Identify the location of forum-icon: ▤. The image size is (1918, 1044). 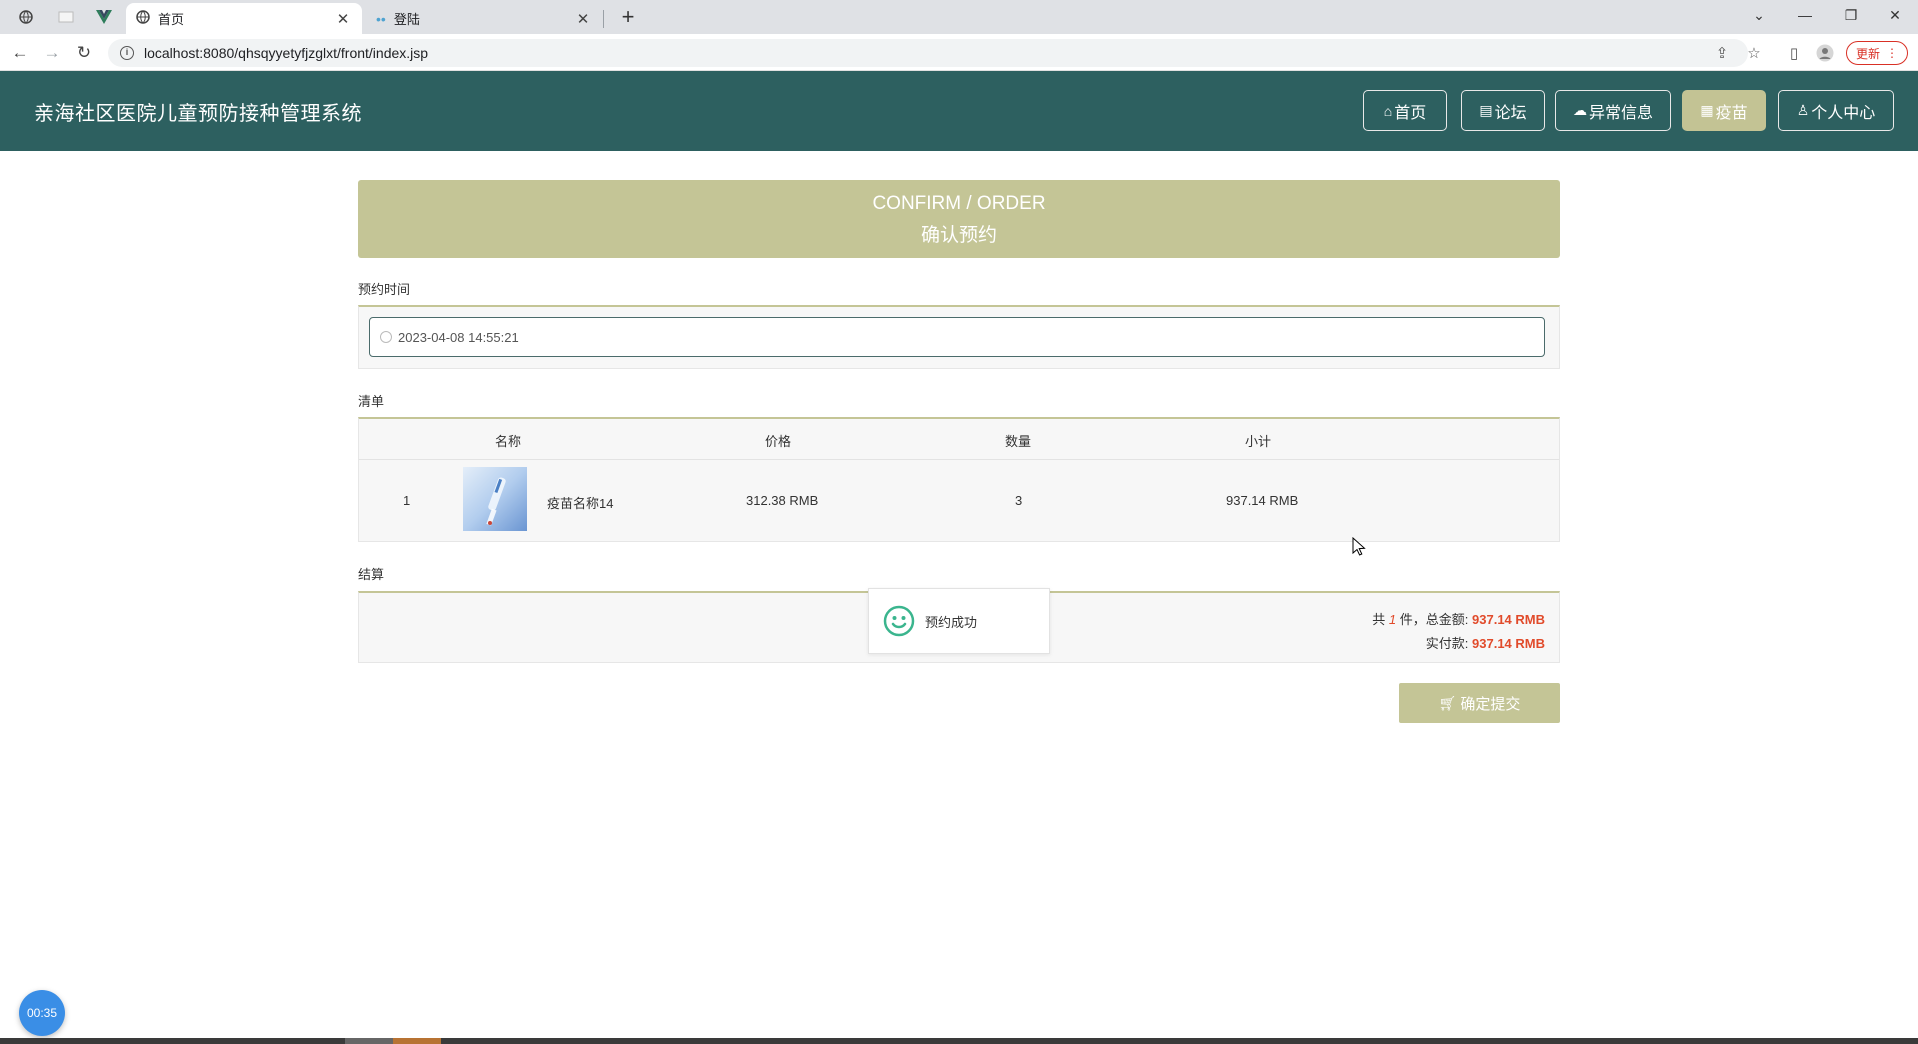
(1486, 110).